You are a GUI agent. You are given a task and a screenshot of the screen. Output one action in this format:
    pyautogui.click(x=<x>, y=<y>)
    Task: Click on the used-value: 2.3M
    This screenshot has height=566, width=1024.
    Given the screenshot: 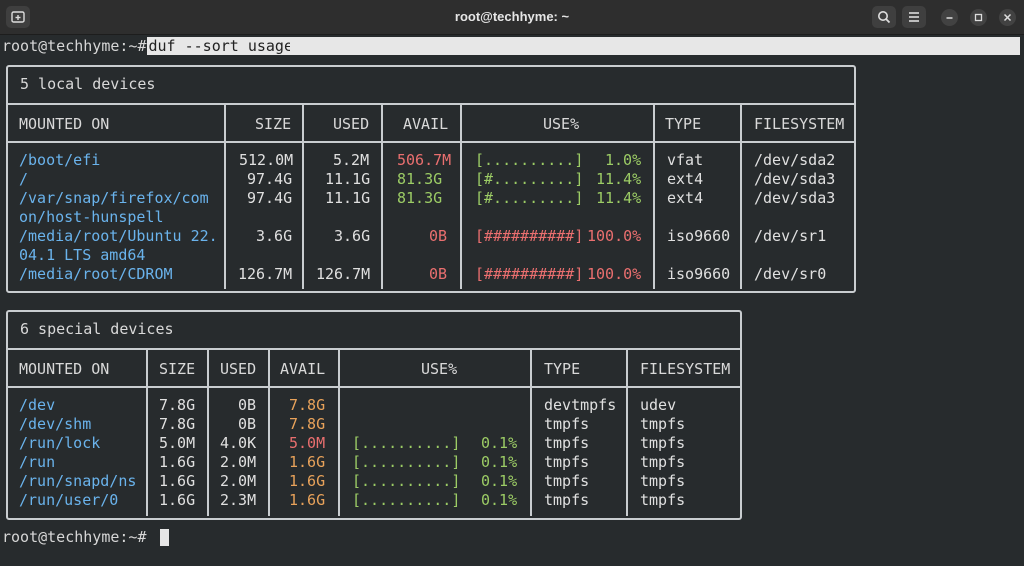 What is the action you would take?
    pyautogui.click(x=238, y=500)
    